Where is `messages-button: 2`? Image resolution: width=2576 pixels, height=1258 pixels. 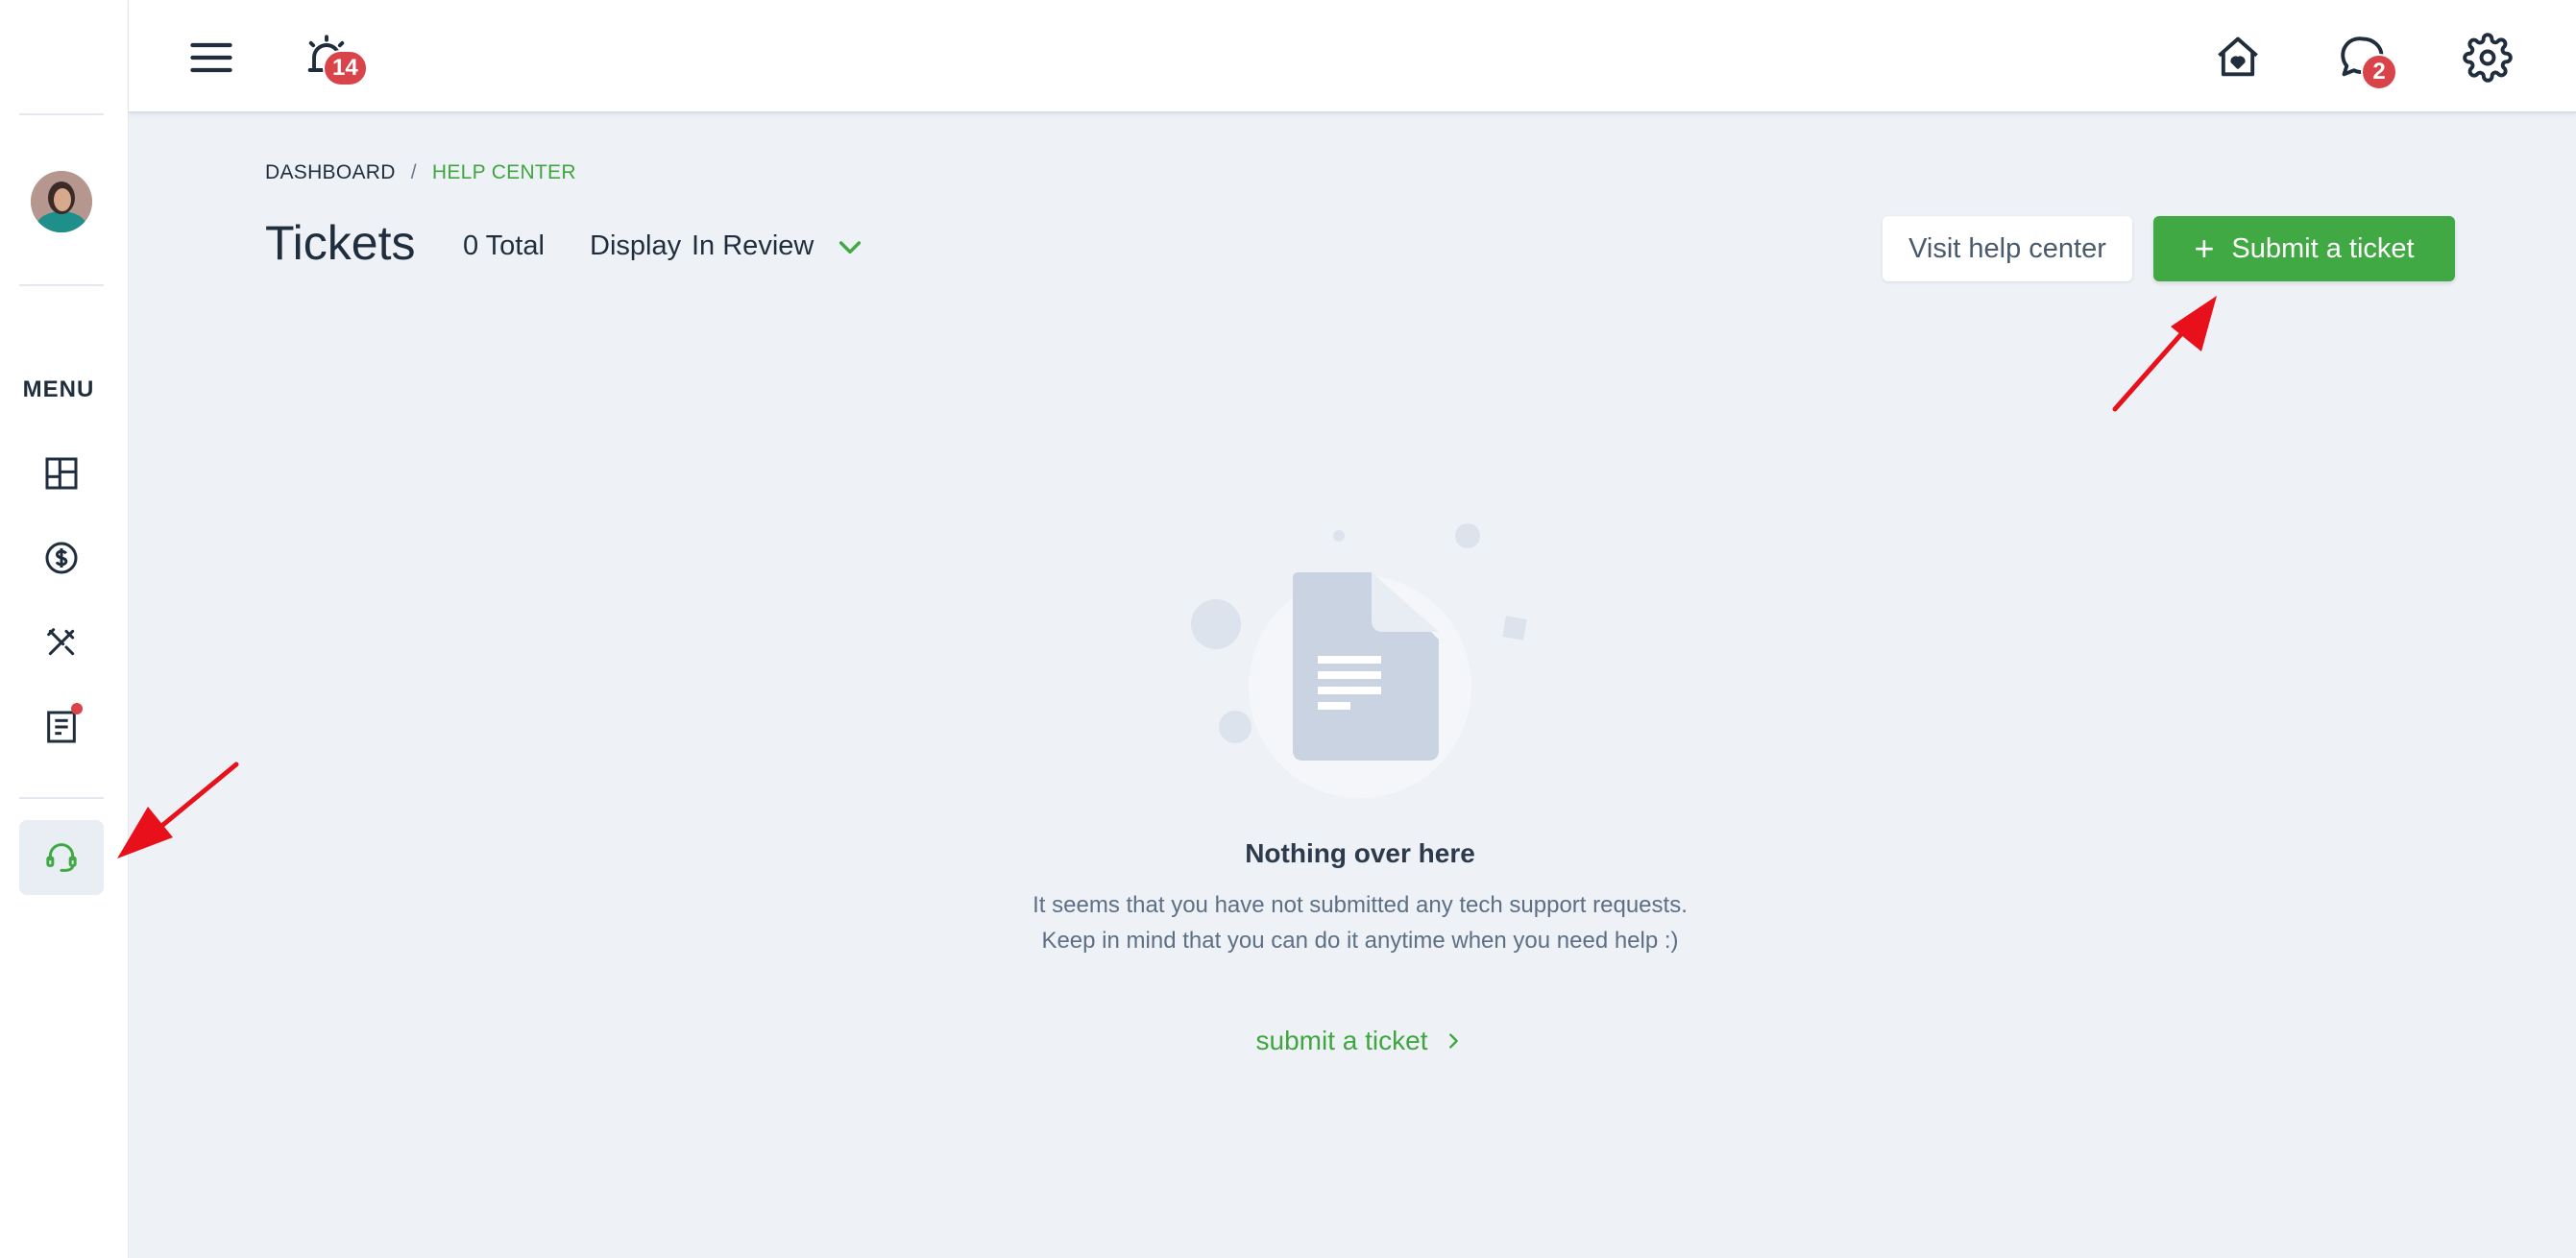
messages-button: 2 is located at coordinates (2362, 57).